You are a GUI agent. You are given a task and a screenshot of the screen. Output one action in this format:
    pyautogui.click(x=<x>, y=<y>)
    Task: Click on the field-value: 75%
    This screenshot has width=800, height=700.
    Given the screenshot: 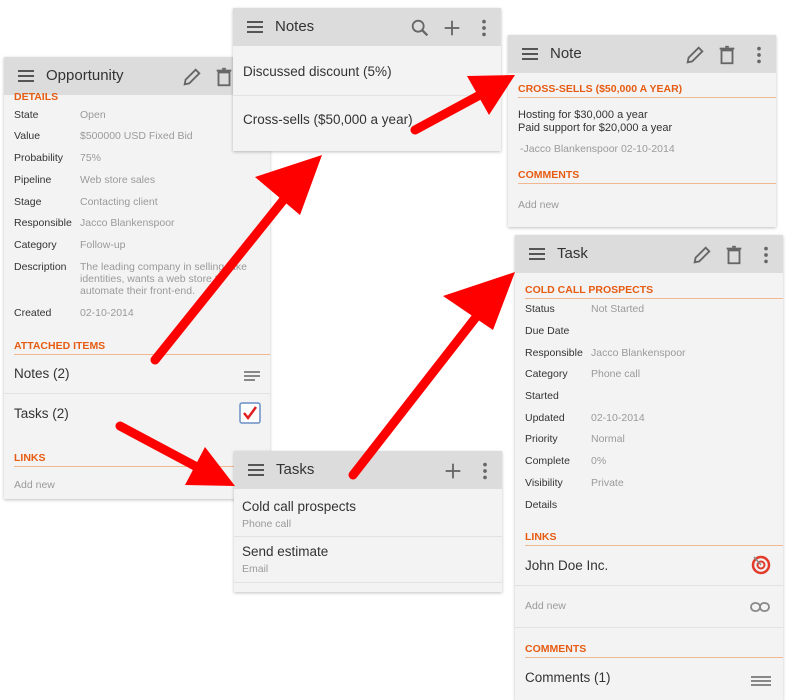 What is the action you would take?
    pyautogui.click(x=91, y=158)
    